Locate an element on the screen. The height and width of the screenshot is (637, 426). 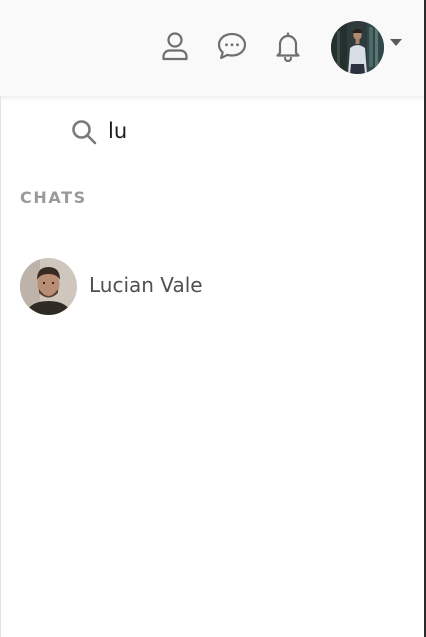
search-icon is located at coordinates (84, 132).